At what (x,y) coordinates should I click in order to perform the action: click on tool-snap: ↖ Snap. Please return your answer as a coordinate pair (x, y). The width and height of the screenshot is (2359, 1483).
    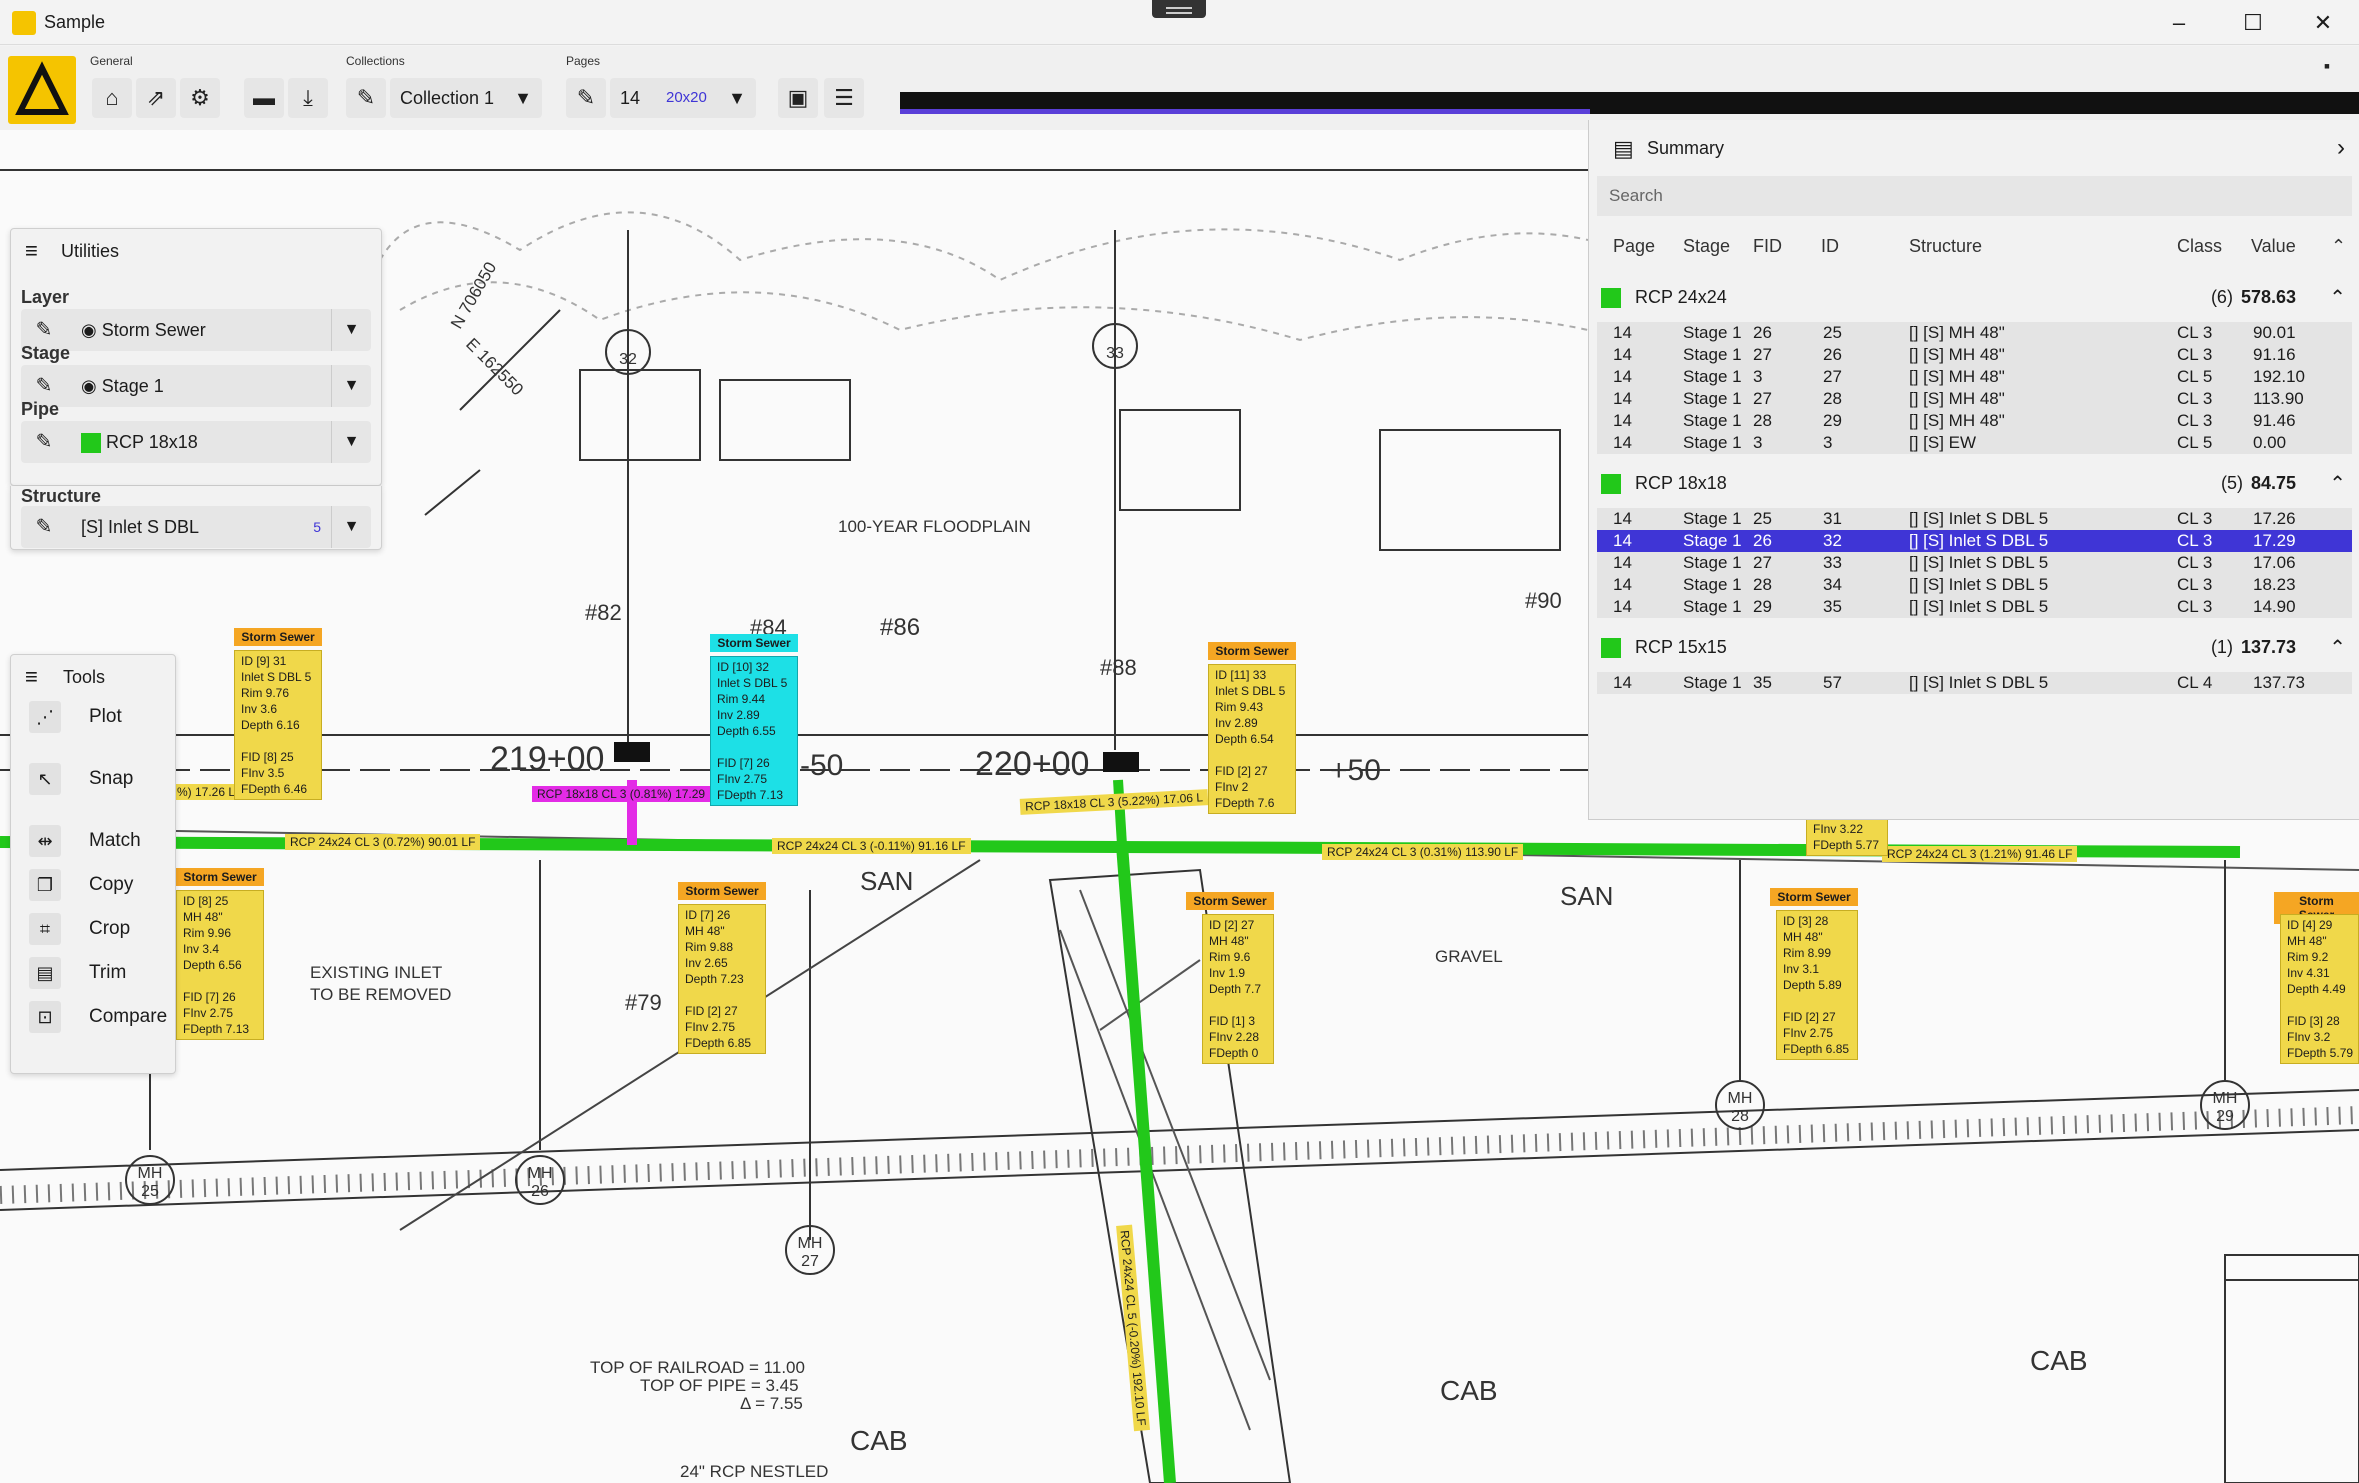
    Looking at the image, I should click on (99, 779).